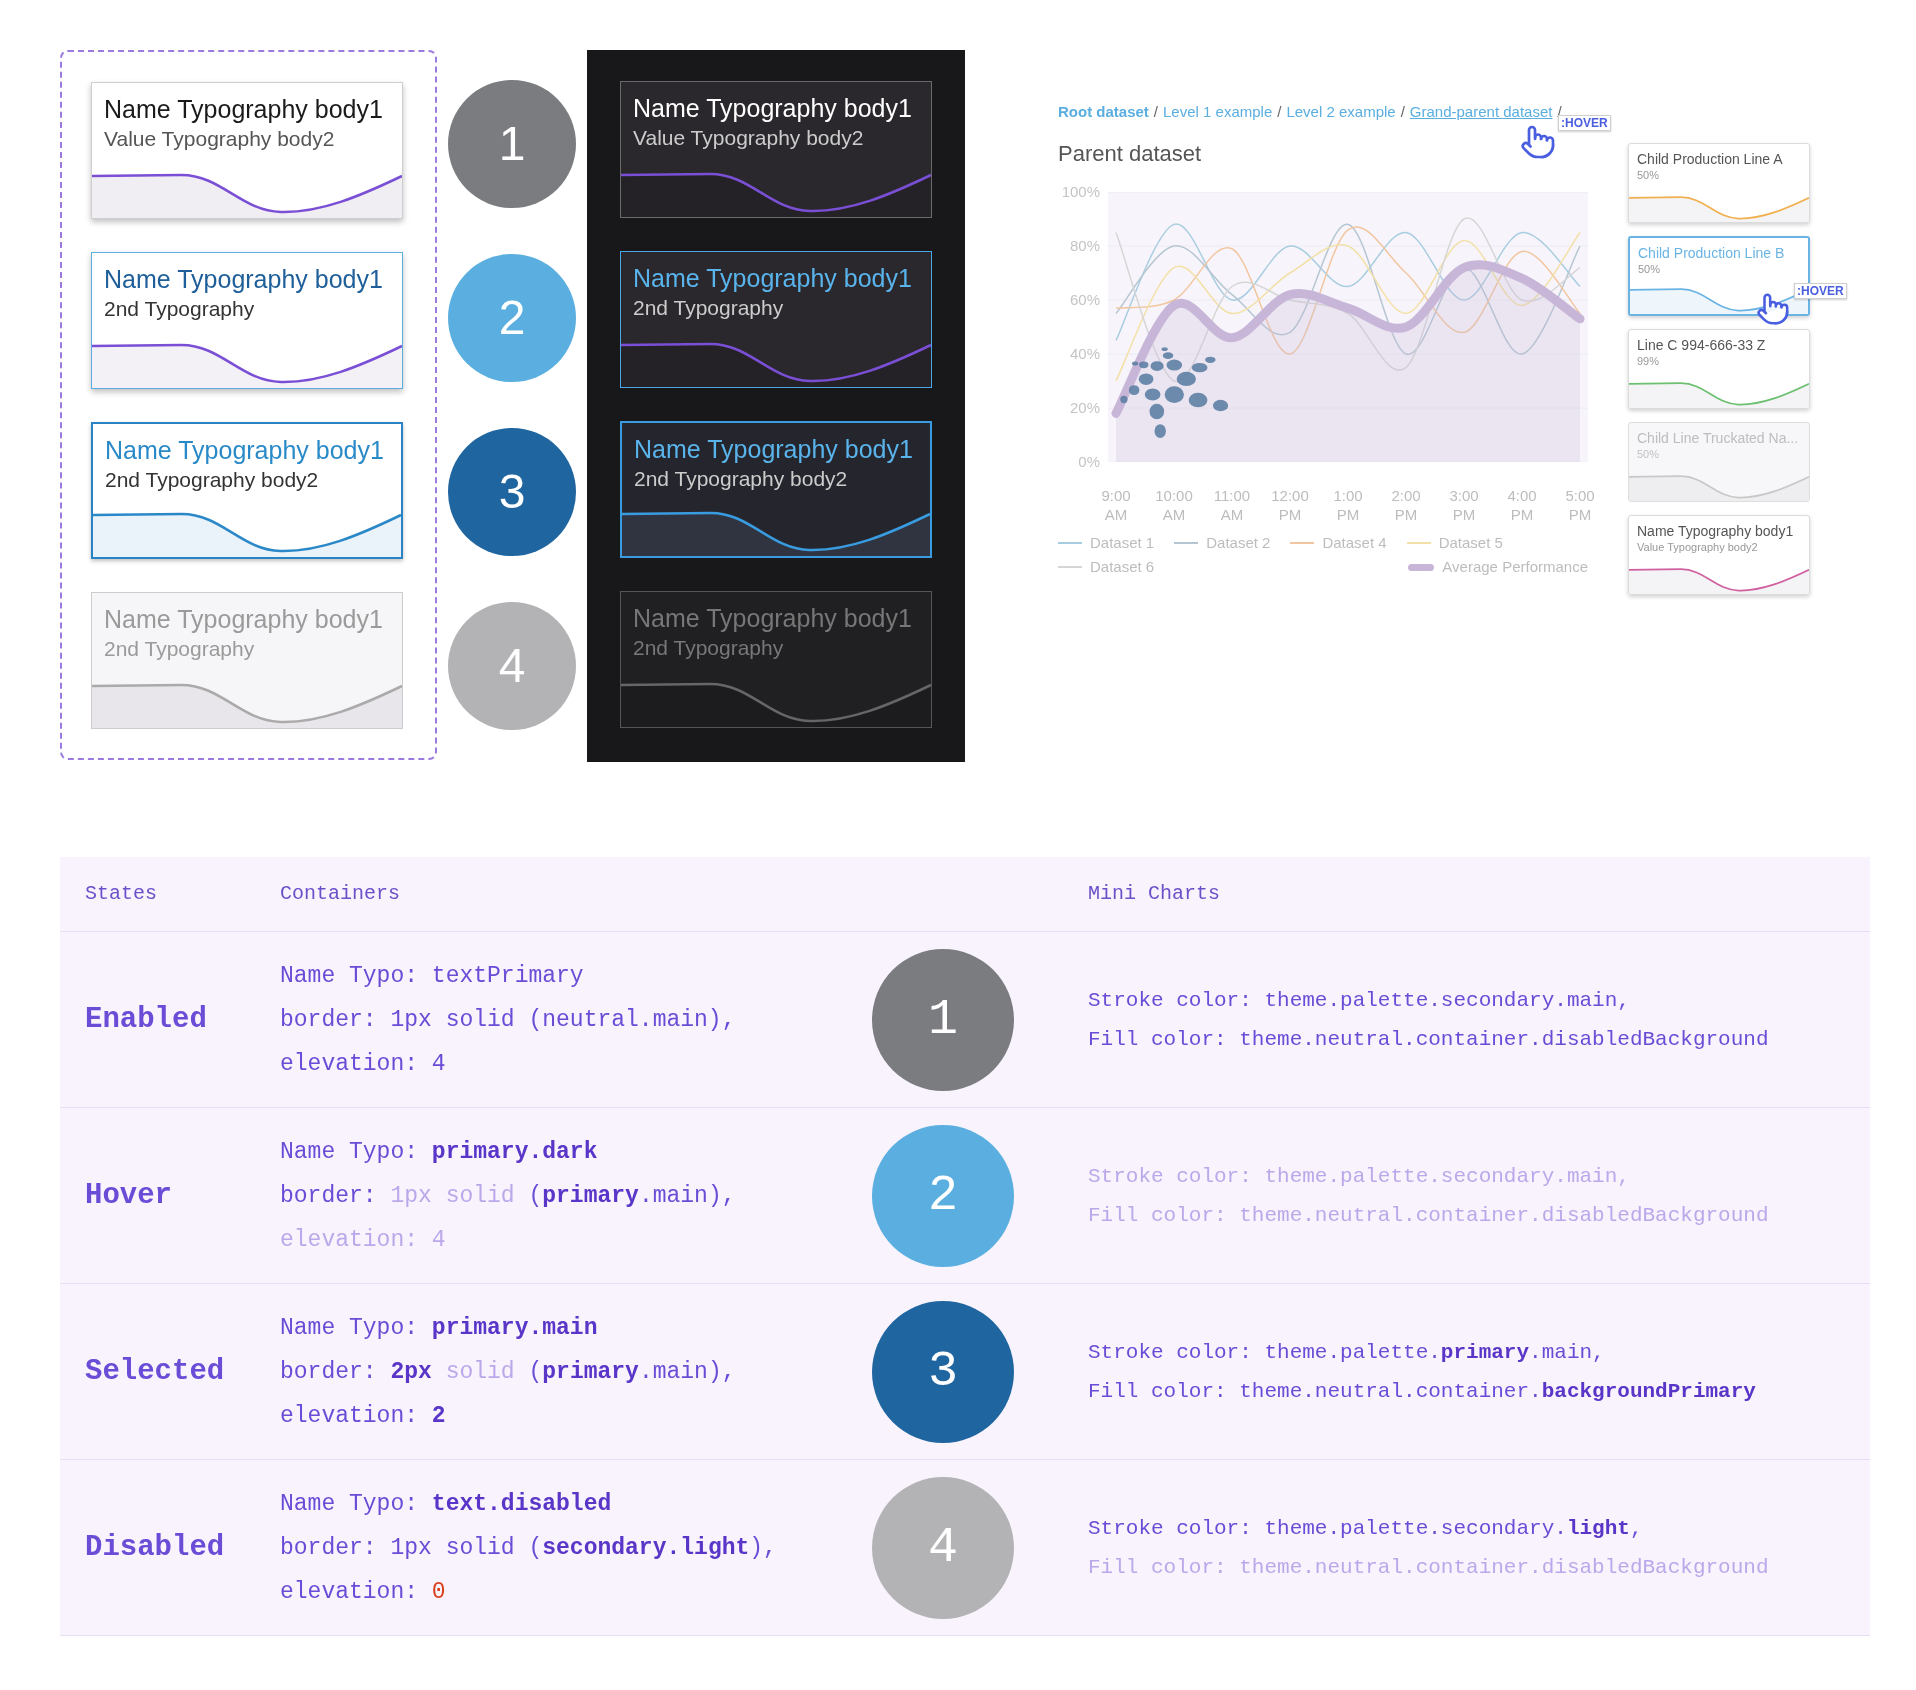  What do you see at coordinates (1698, 547) in the screenshot?
I see `mini-card-value: Value Typography body2` at bounding box center [1698, 547].